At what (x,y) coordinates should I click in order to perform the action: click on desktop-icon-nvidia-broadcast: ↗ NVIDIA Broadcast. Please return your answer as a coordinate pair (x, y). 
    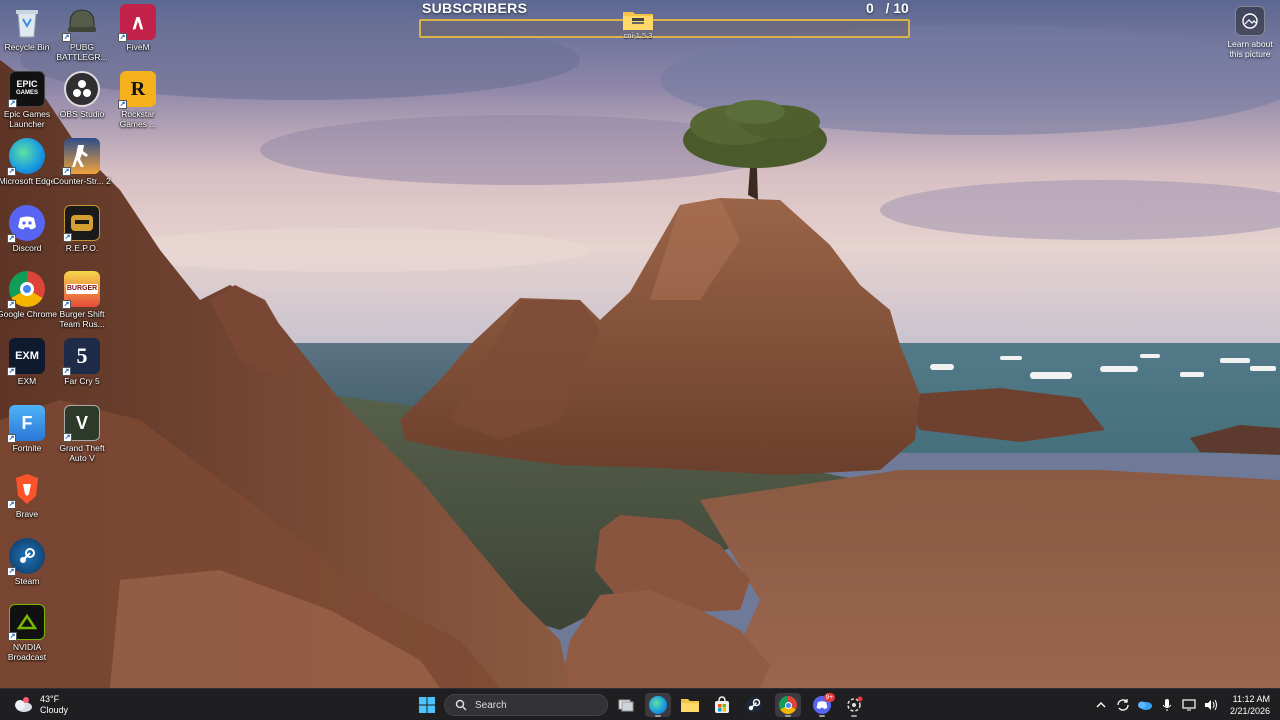
    Looking at the image, I should click on (27, 635).